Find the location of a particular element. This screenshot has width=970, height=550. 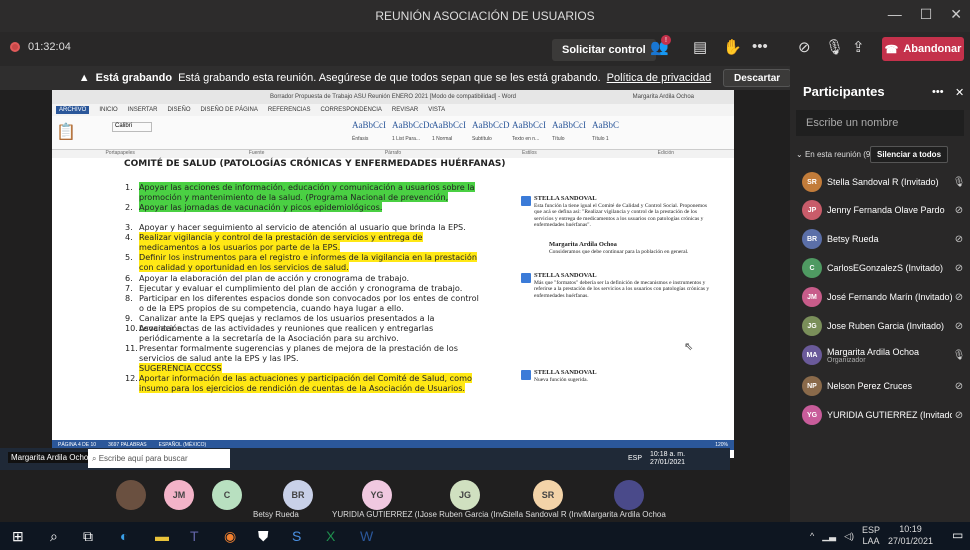

maximize-icon: ☐ is located at coordinates (926, 14).